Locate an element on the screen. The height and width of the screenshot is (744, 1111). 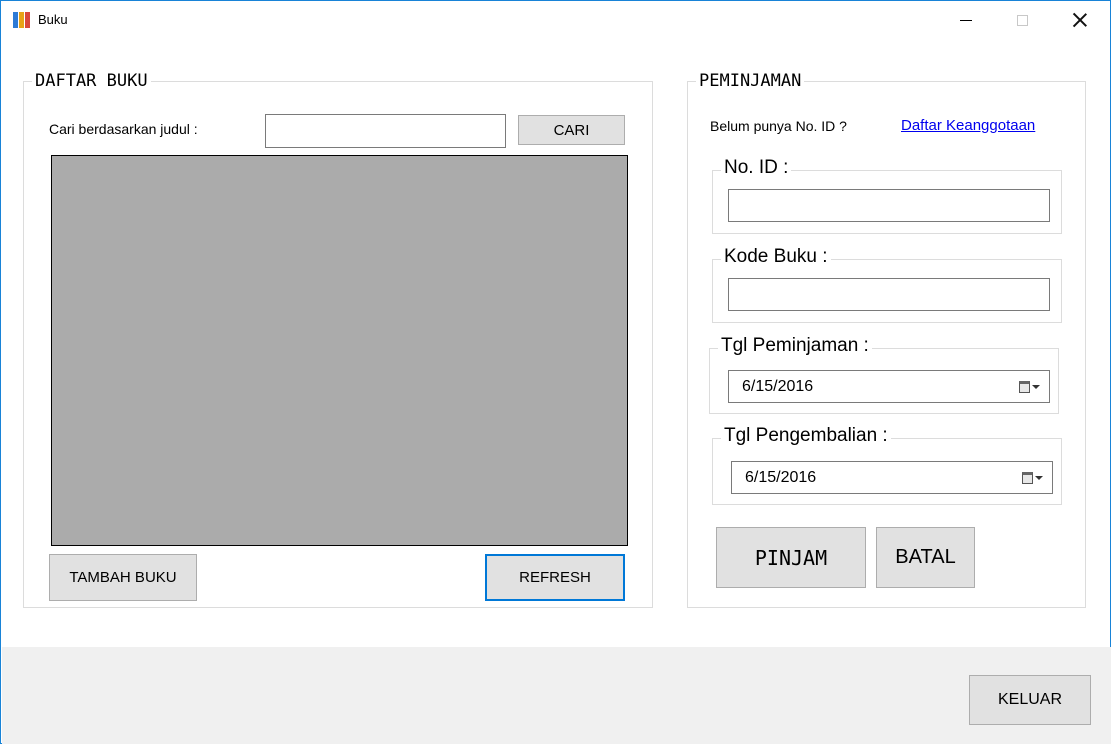
book-code-label: Kode Buku : is located at coordinates (776, 257).